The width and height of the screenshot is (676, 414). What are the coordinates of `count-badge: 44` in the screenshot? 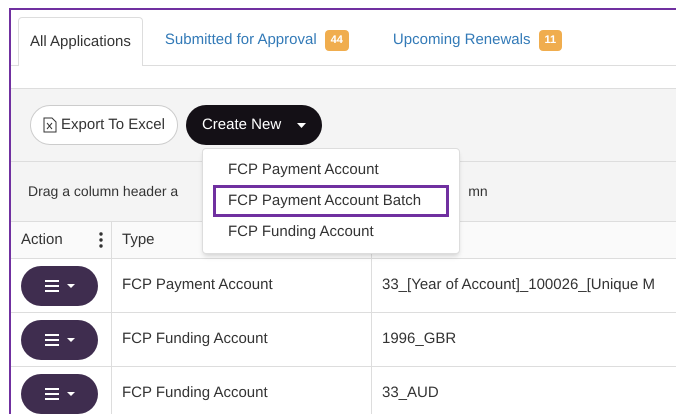 It's located at (336, 40).